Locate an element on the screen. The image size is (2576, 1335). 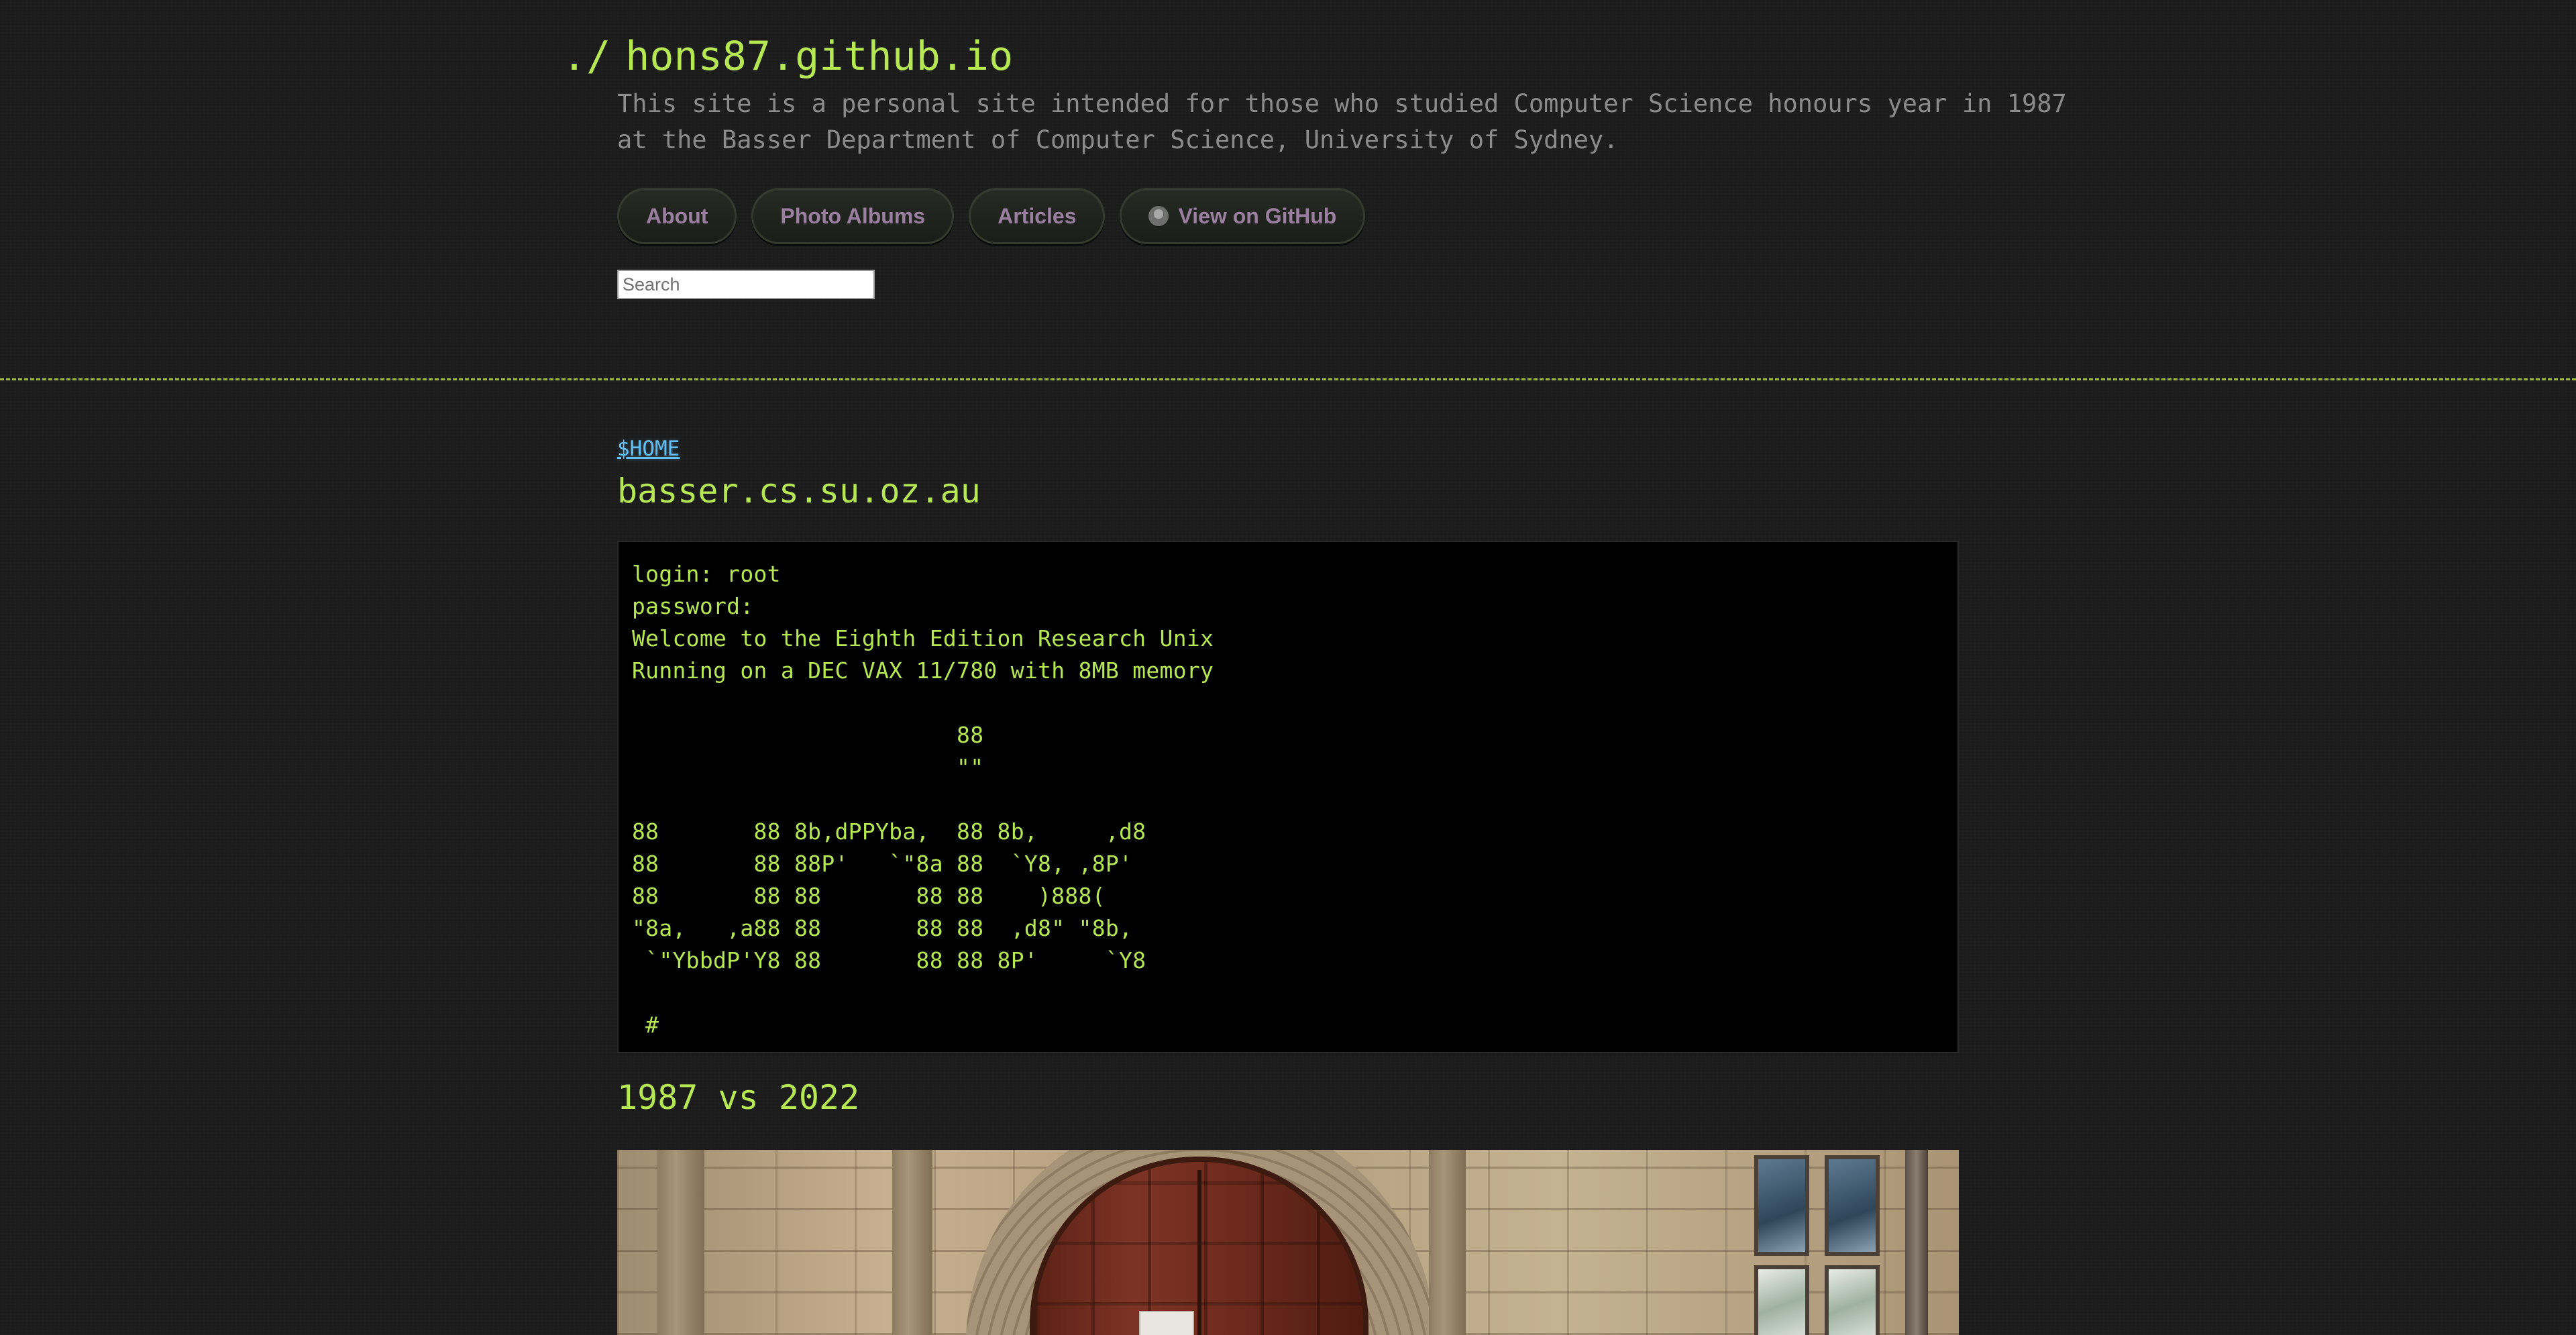
photo-downpipe is located at coordinates (1916, 1242).